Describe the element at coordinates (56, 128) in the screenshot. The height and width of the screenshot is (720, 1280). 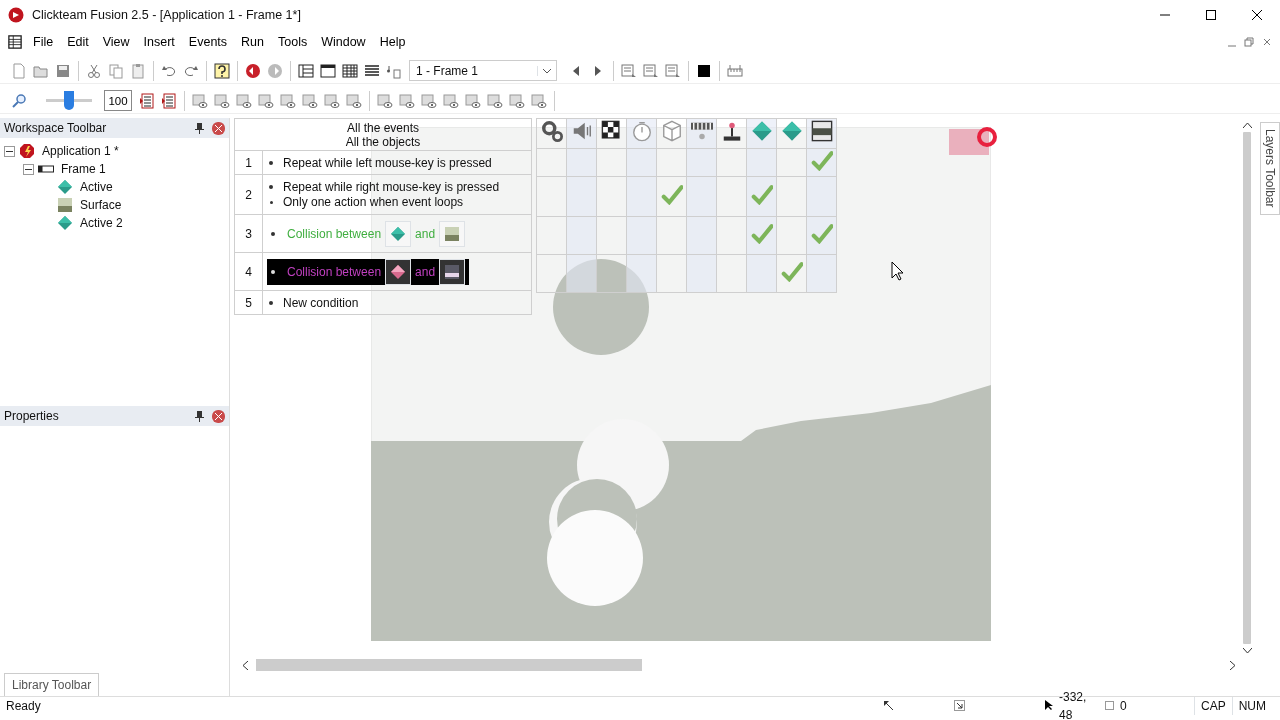
I see `panel-title: Workspace Toolbar` at that location.